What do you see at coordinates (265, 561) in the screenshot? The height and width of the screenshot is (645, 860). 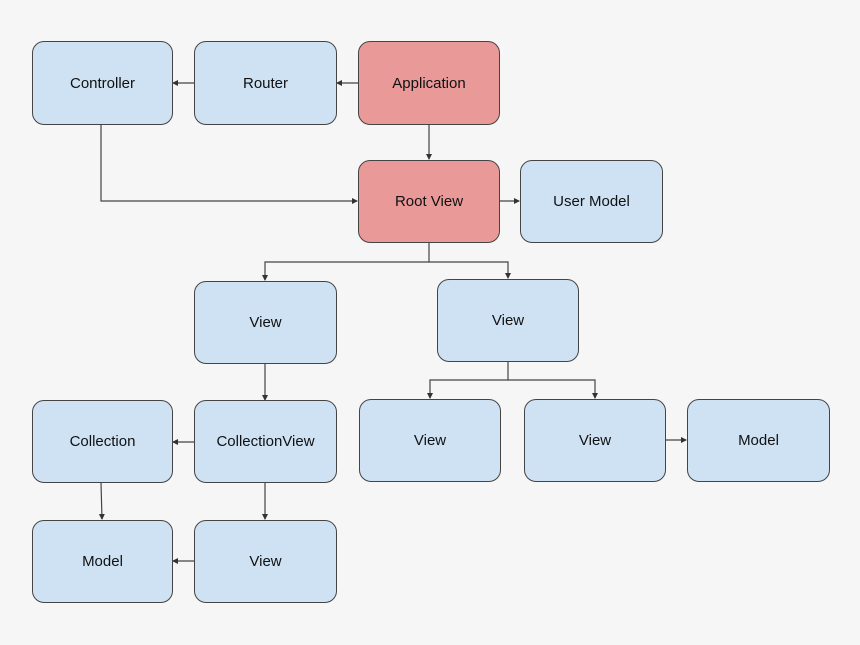 I see `node-view-bottom: View` at bounding box center [265, 561].